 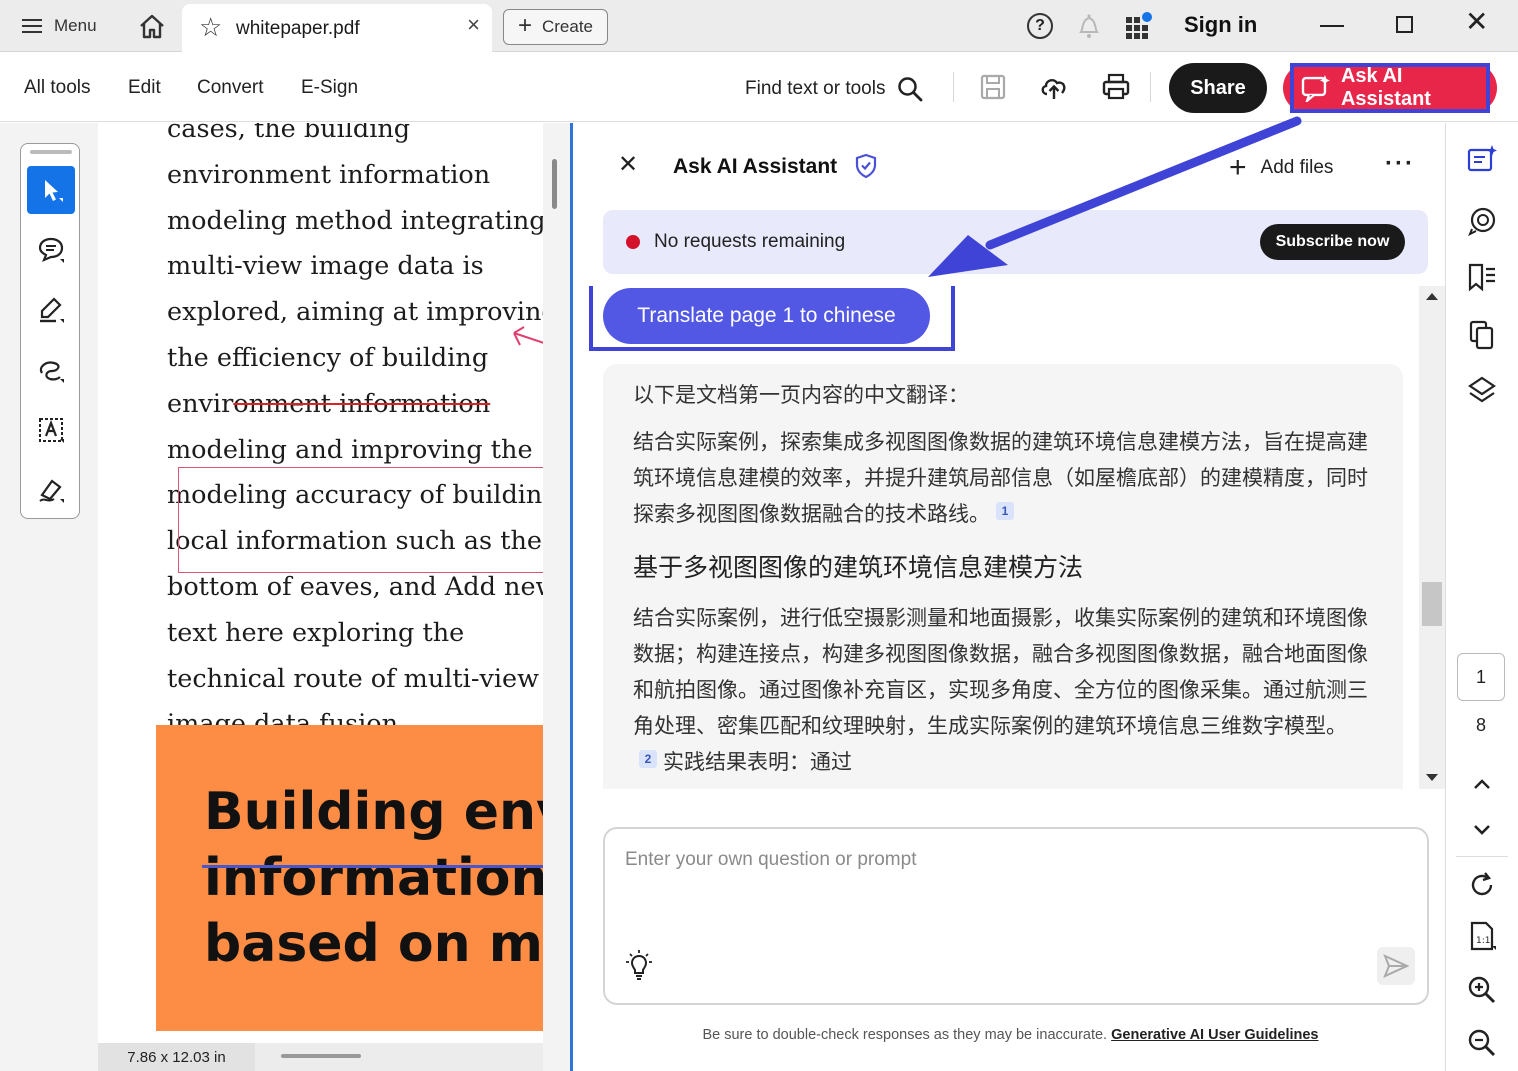 What do you see at coordinates (51, 490) in the screenshot?
I see `sign-tool-button` at bounding box center [51, 490].